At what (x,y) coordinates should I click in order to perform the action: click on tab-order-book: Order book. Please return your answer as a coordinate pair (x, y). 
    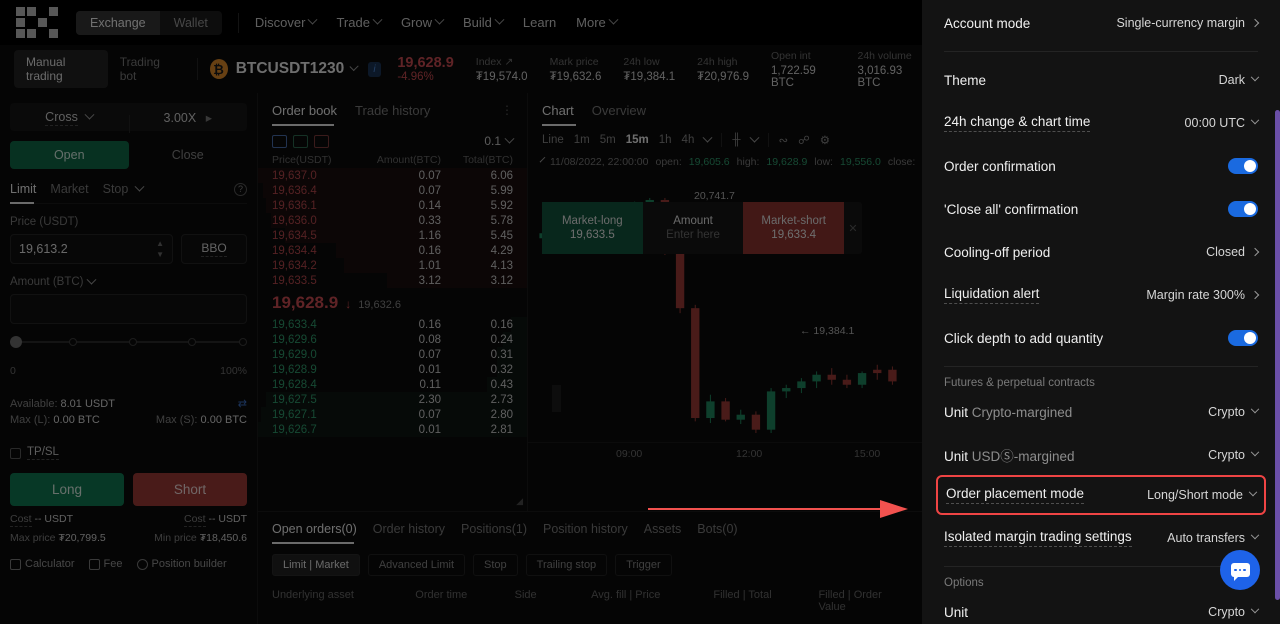
    Looking at the image, I should click on (304, 114).